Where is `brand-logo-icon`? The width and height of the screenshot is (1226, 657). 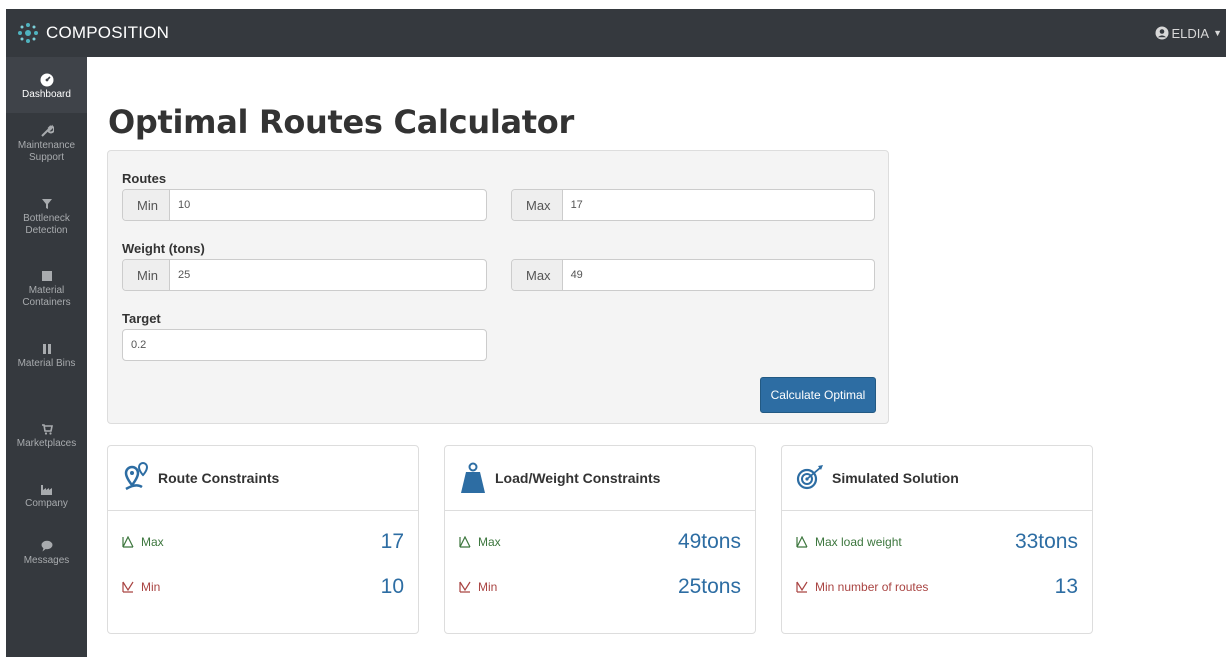 brand-logo-icon is located at coordinates (28, 33).